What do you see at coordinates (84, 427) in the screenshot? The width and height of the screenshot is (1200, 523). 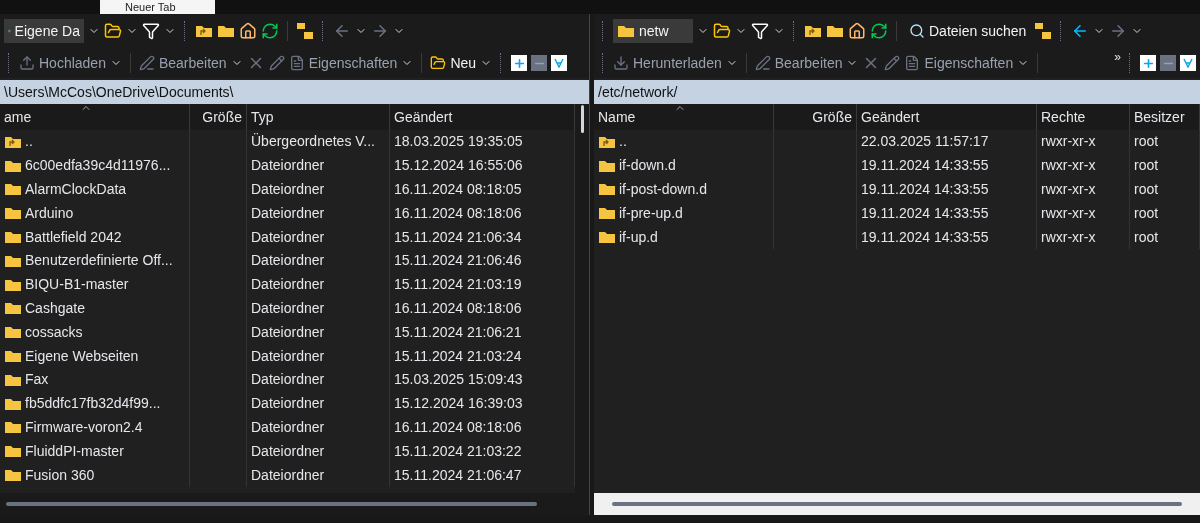 I see `file-name: Firmware-voron2.4` at bounding box center [84, 427].